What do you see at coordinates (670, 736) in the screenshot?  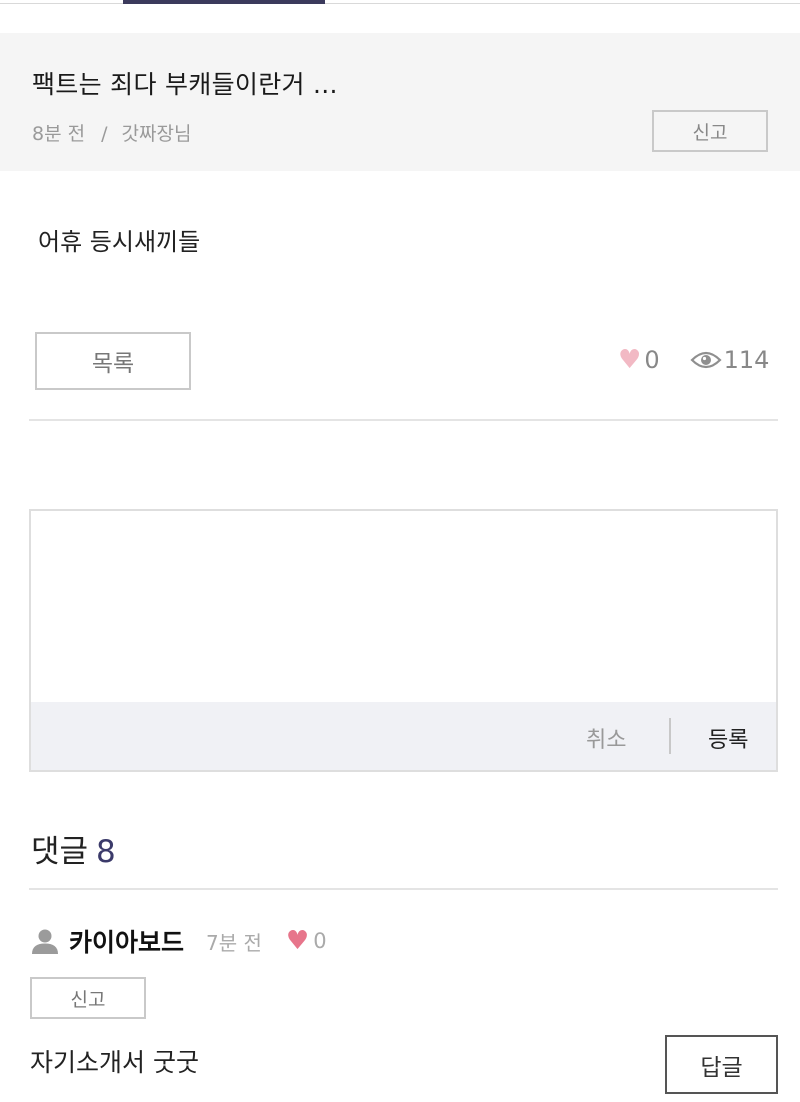 I see `action-divider` at bounding box center [670, 736].